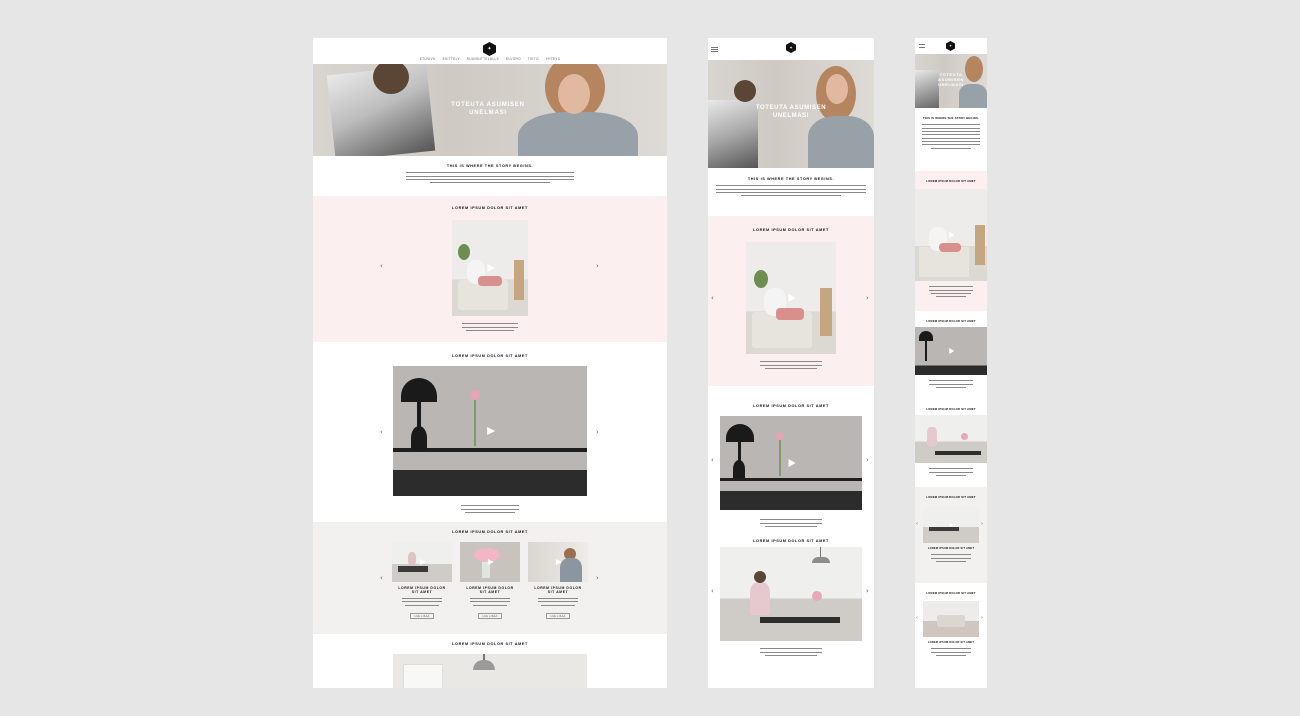 This screenshot has height=716, width=1300. What do you see at coordinates (488, 105) in the screenshot?
I see `hero-title-line1: TOTEUTA ASUMISEN` at bounding box center [488, 105].